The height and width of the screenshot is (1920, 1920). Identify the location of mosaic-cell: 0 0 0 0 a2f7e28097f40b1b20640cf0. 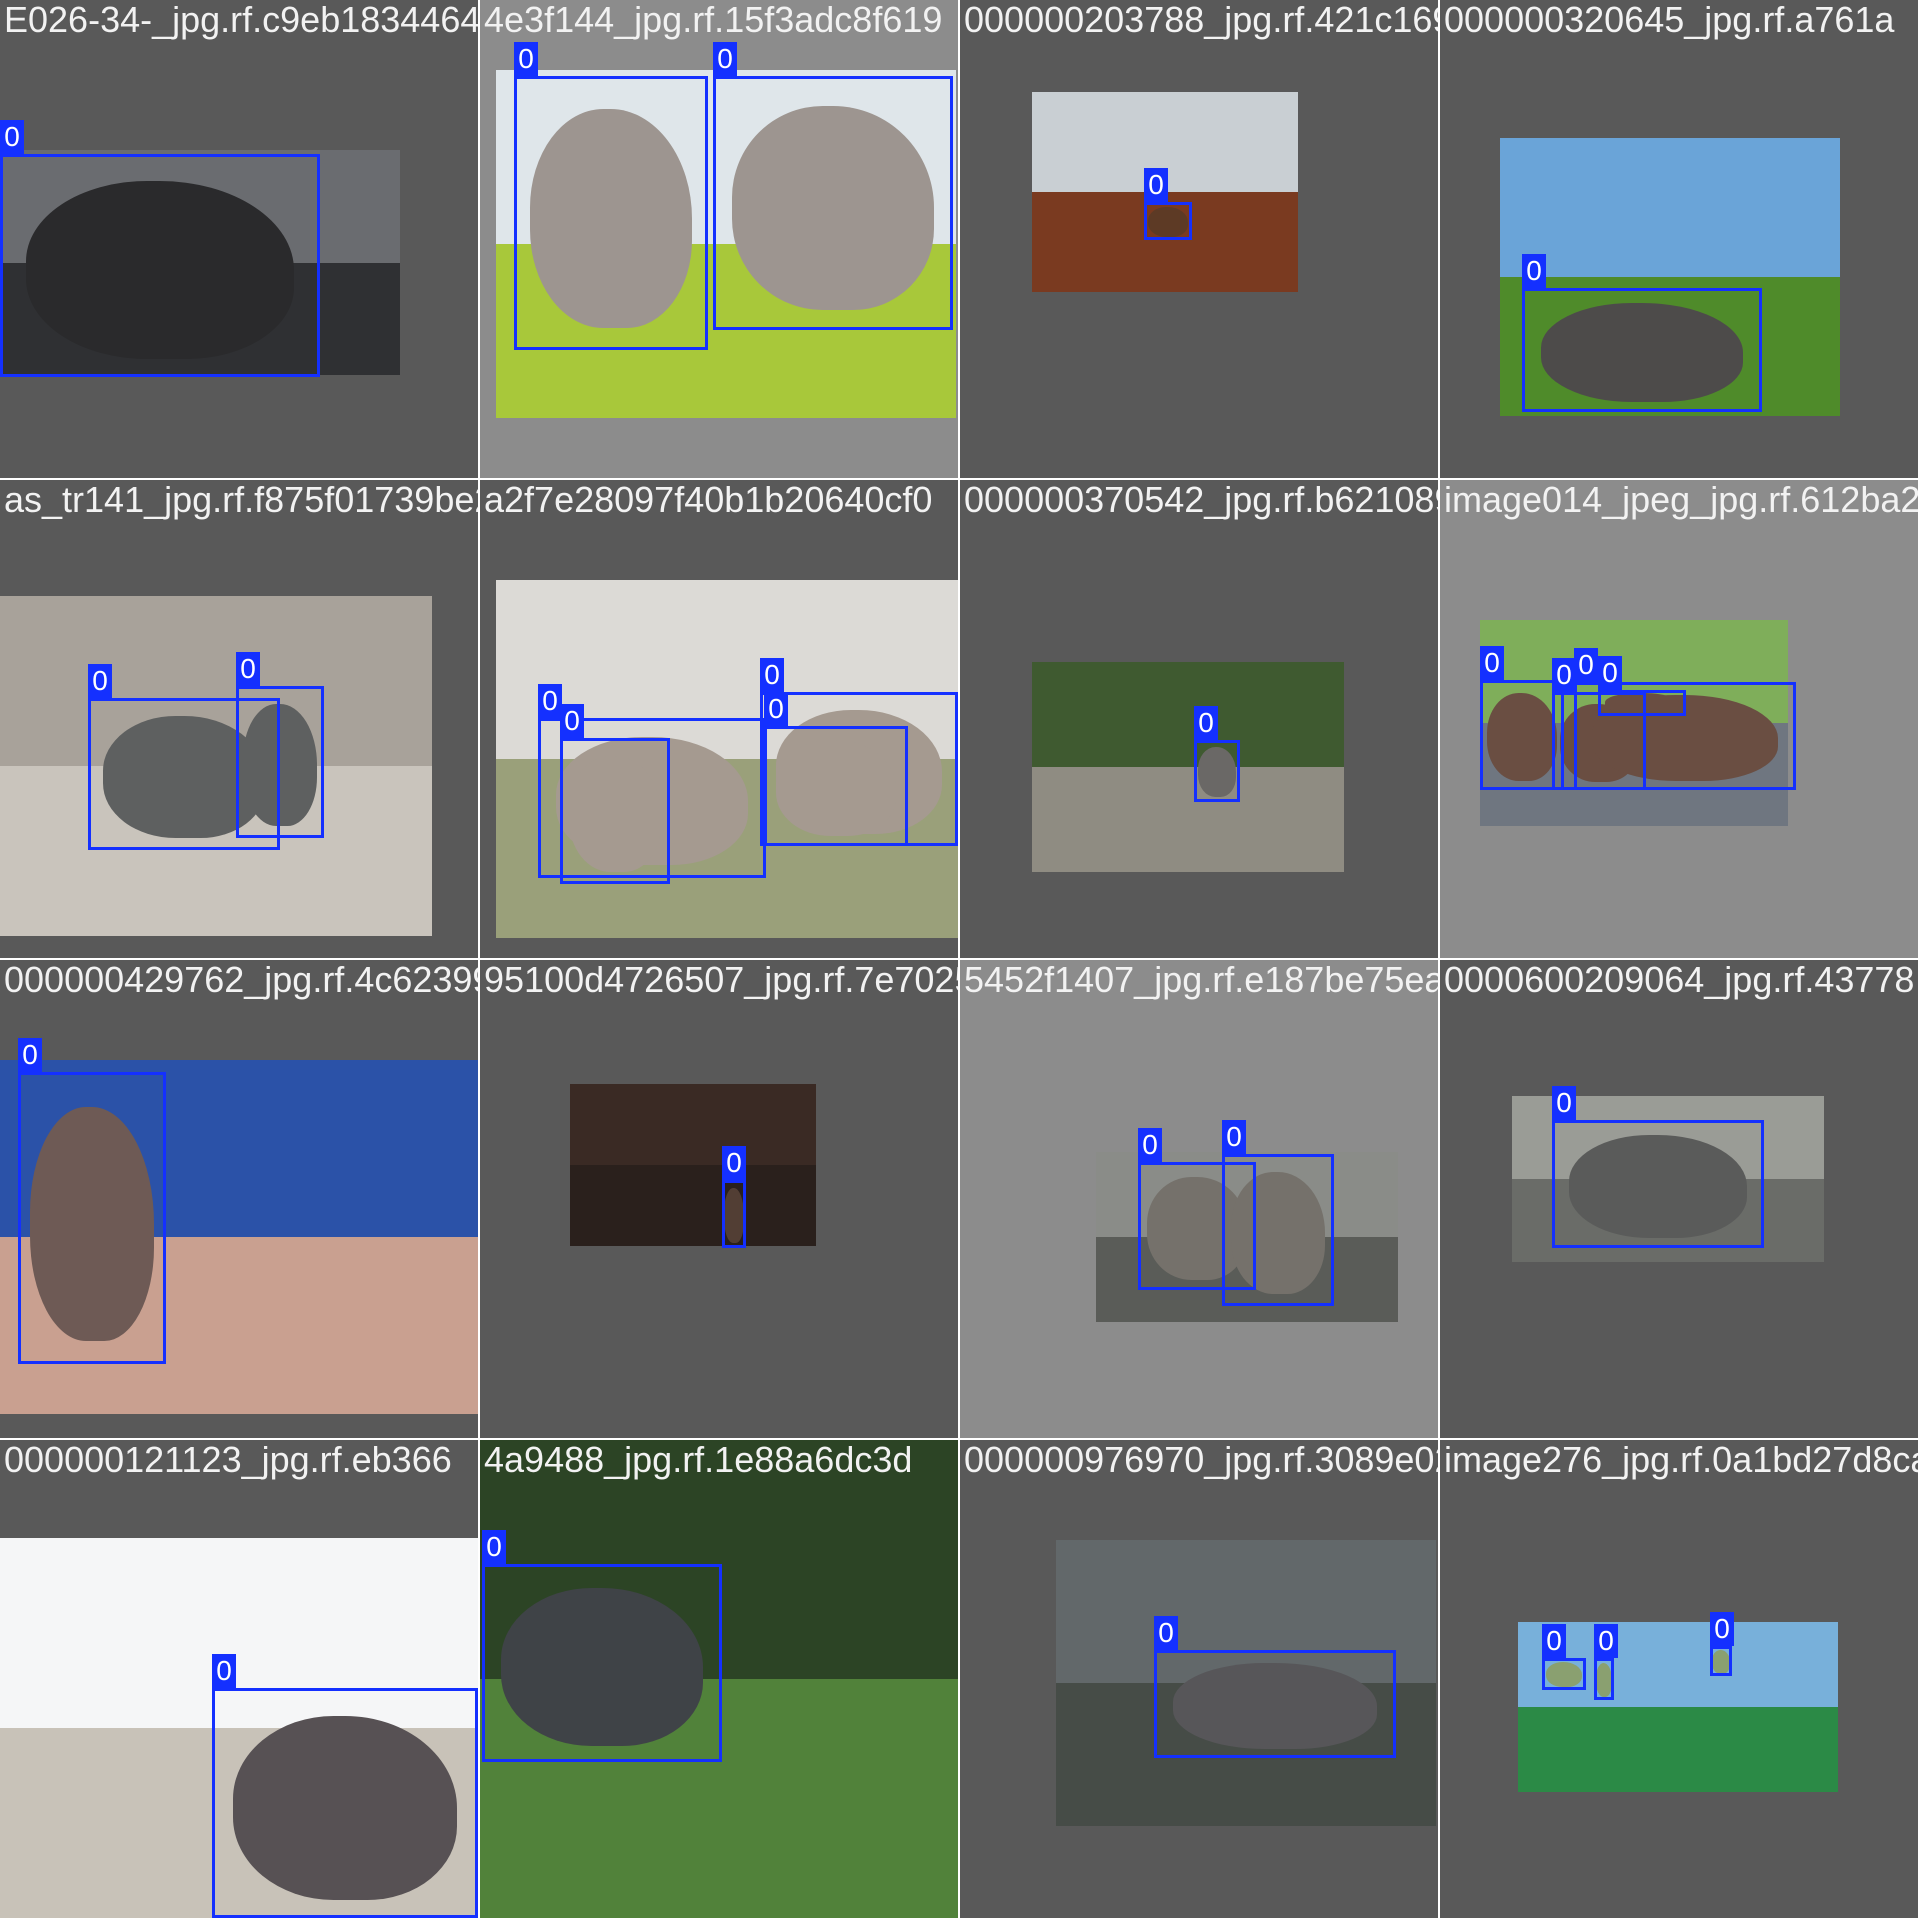
(719, 719).